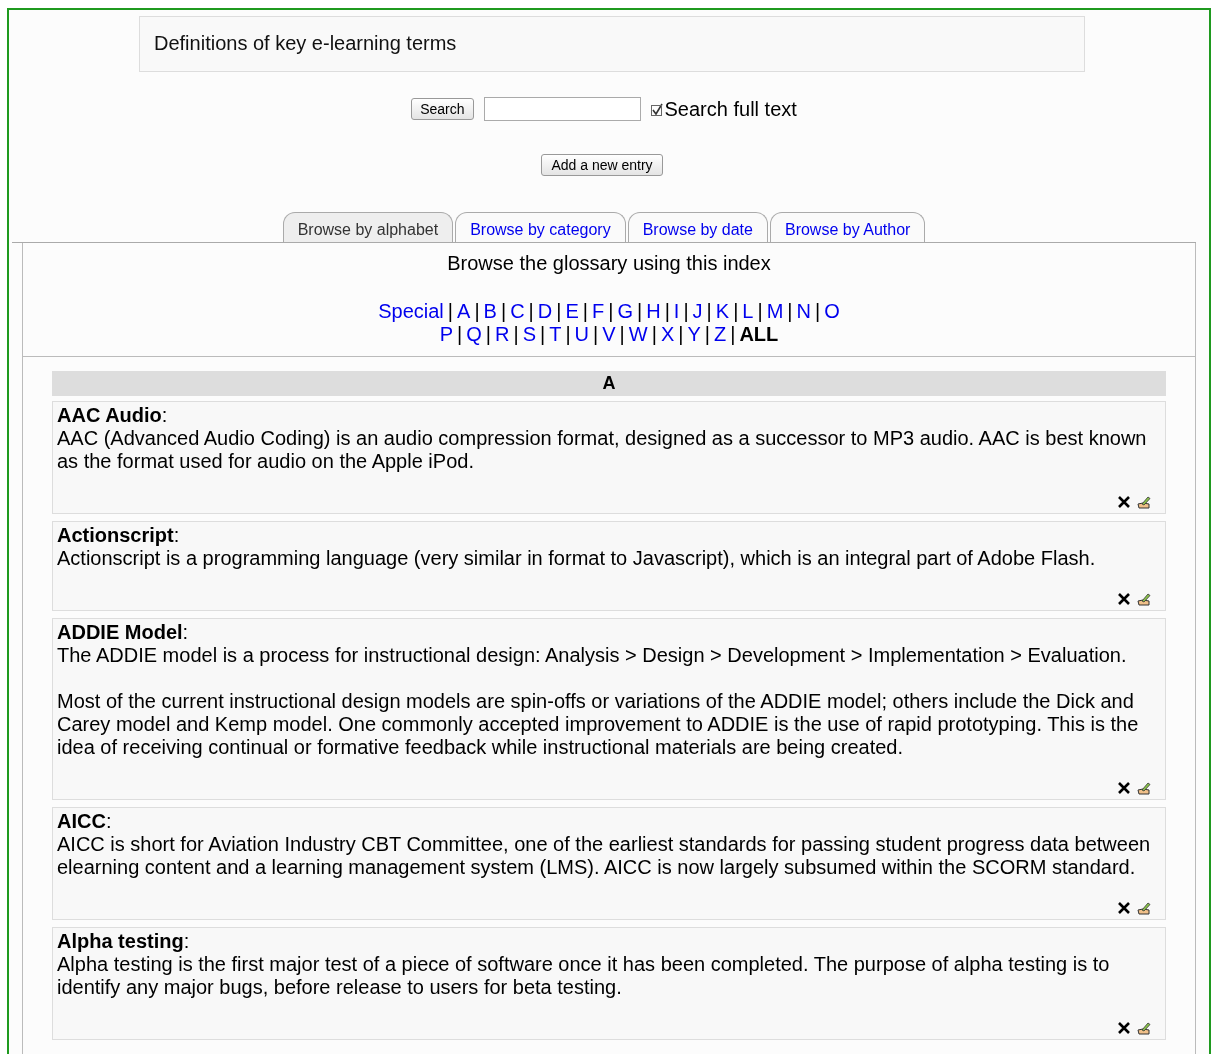 The width and height of the screenshot is (1211, 1054). Describe the element at coordinates (759, 334) in the screenshot. I see `index-letter-link: ALL` at that location.